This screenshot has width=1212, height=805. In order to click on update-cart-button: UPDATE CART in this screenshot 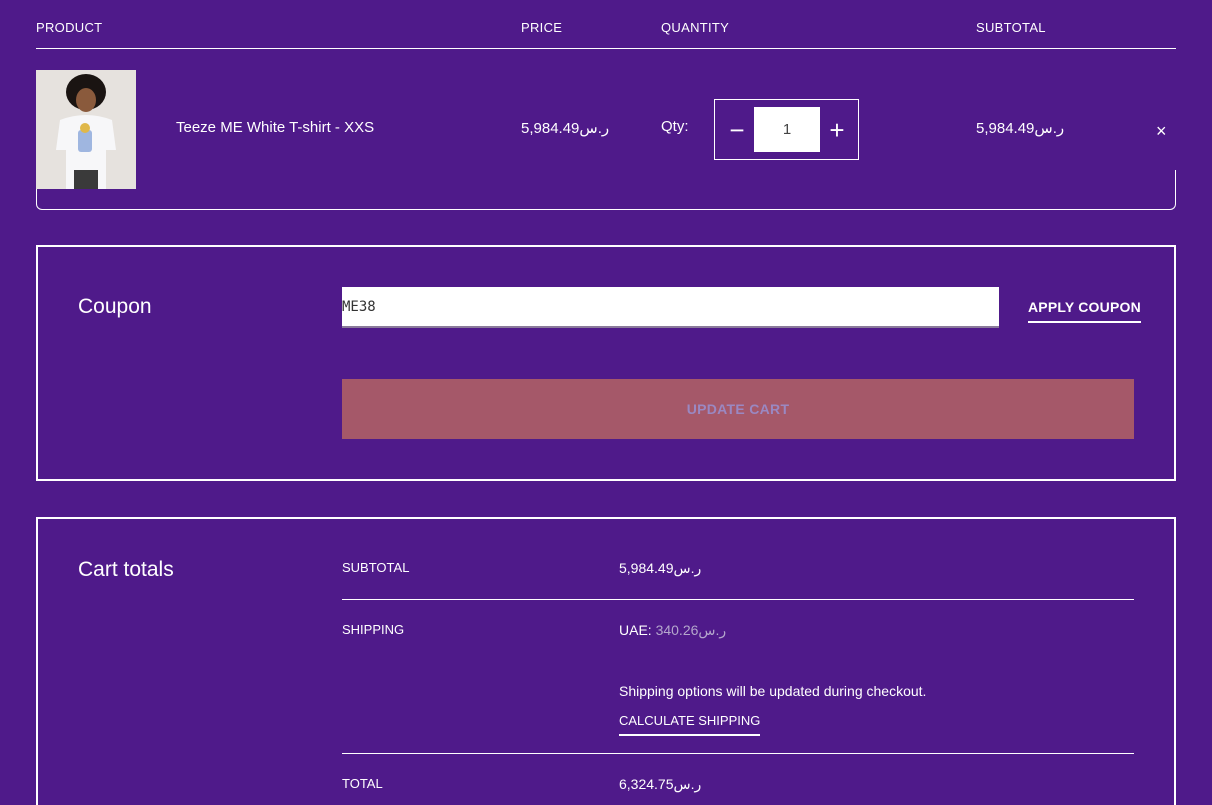, I will do `click(738, 409)`.